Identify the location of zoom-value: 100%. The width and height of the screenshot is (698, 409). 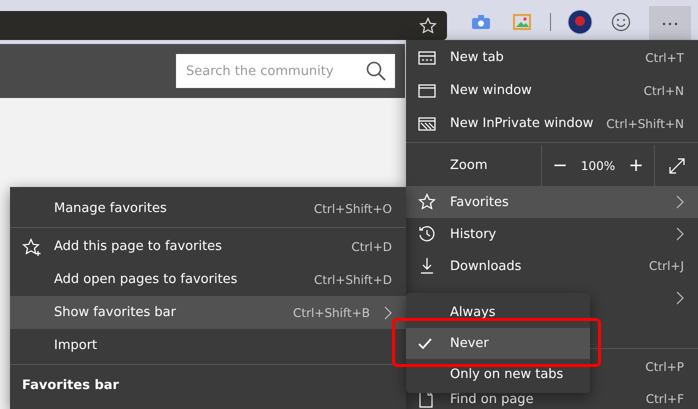
(598, 165).